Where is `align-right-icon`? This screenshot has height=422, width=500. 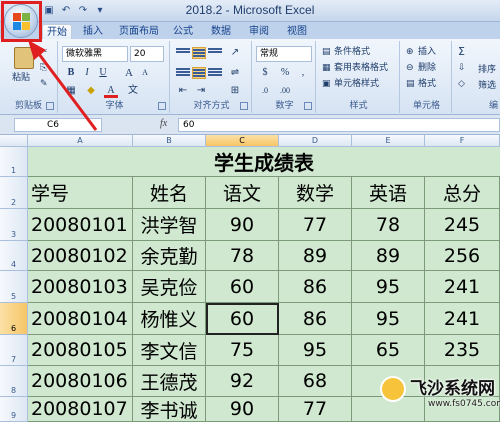 align-right-icon is located at coordinates (215, 73).